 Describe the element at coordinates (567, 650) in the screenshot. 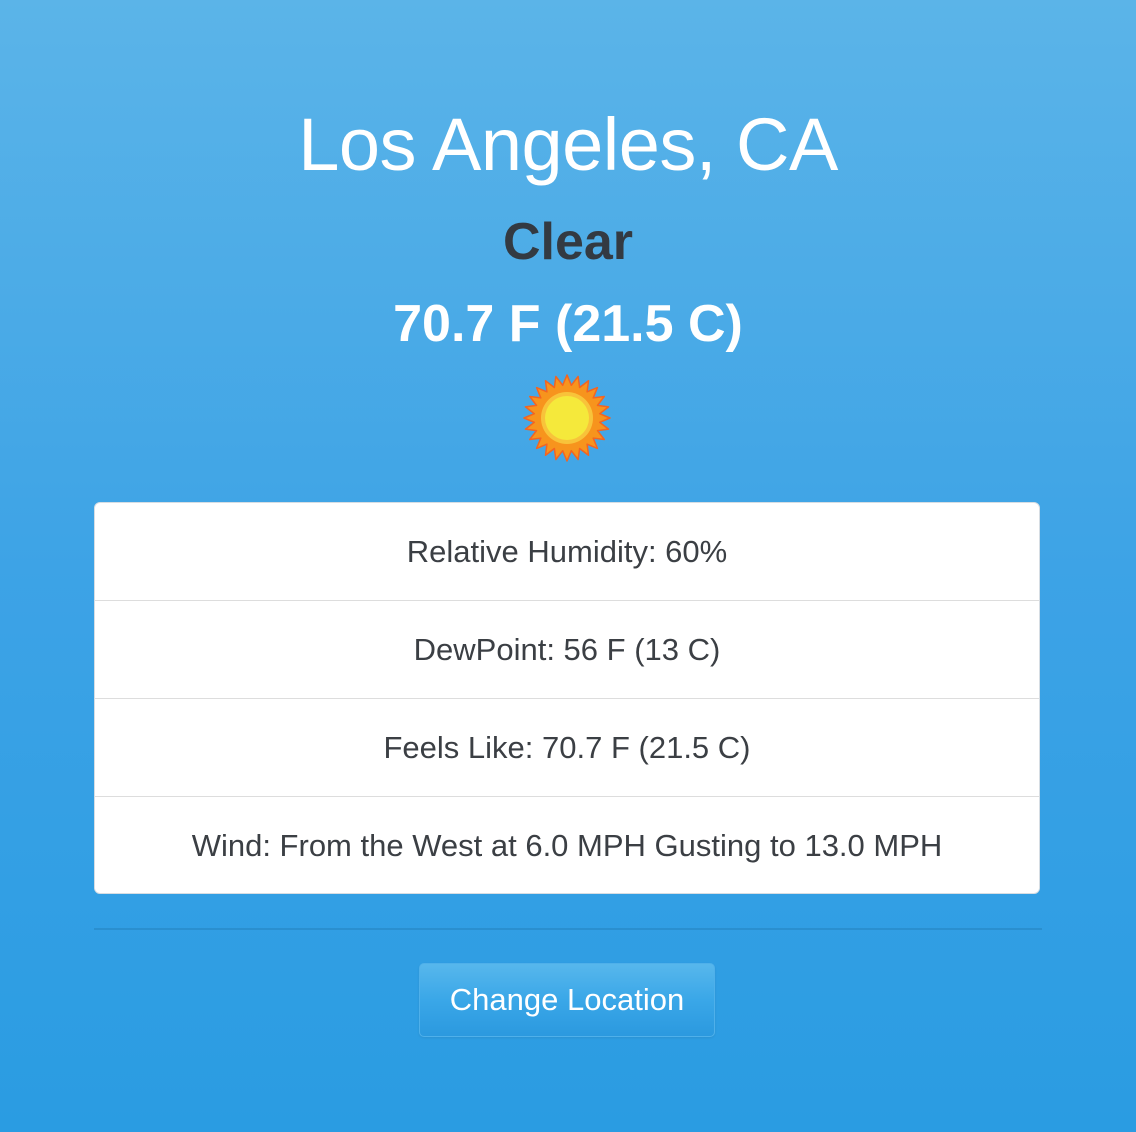

I see `dewpoint-row: DewPoint: 56 F (13 C)` at that location.